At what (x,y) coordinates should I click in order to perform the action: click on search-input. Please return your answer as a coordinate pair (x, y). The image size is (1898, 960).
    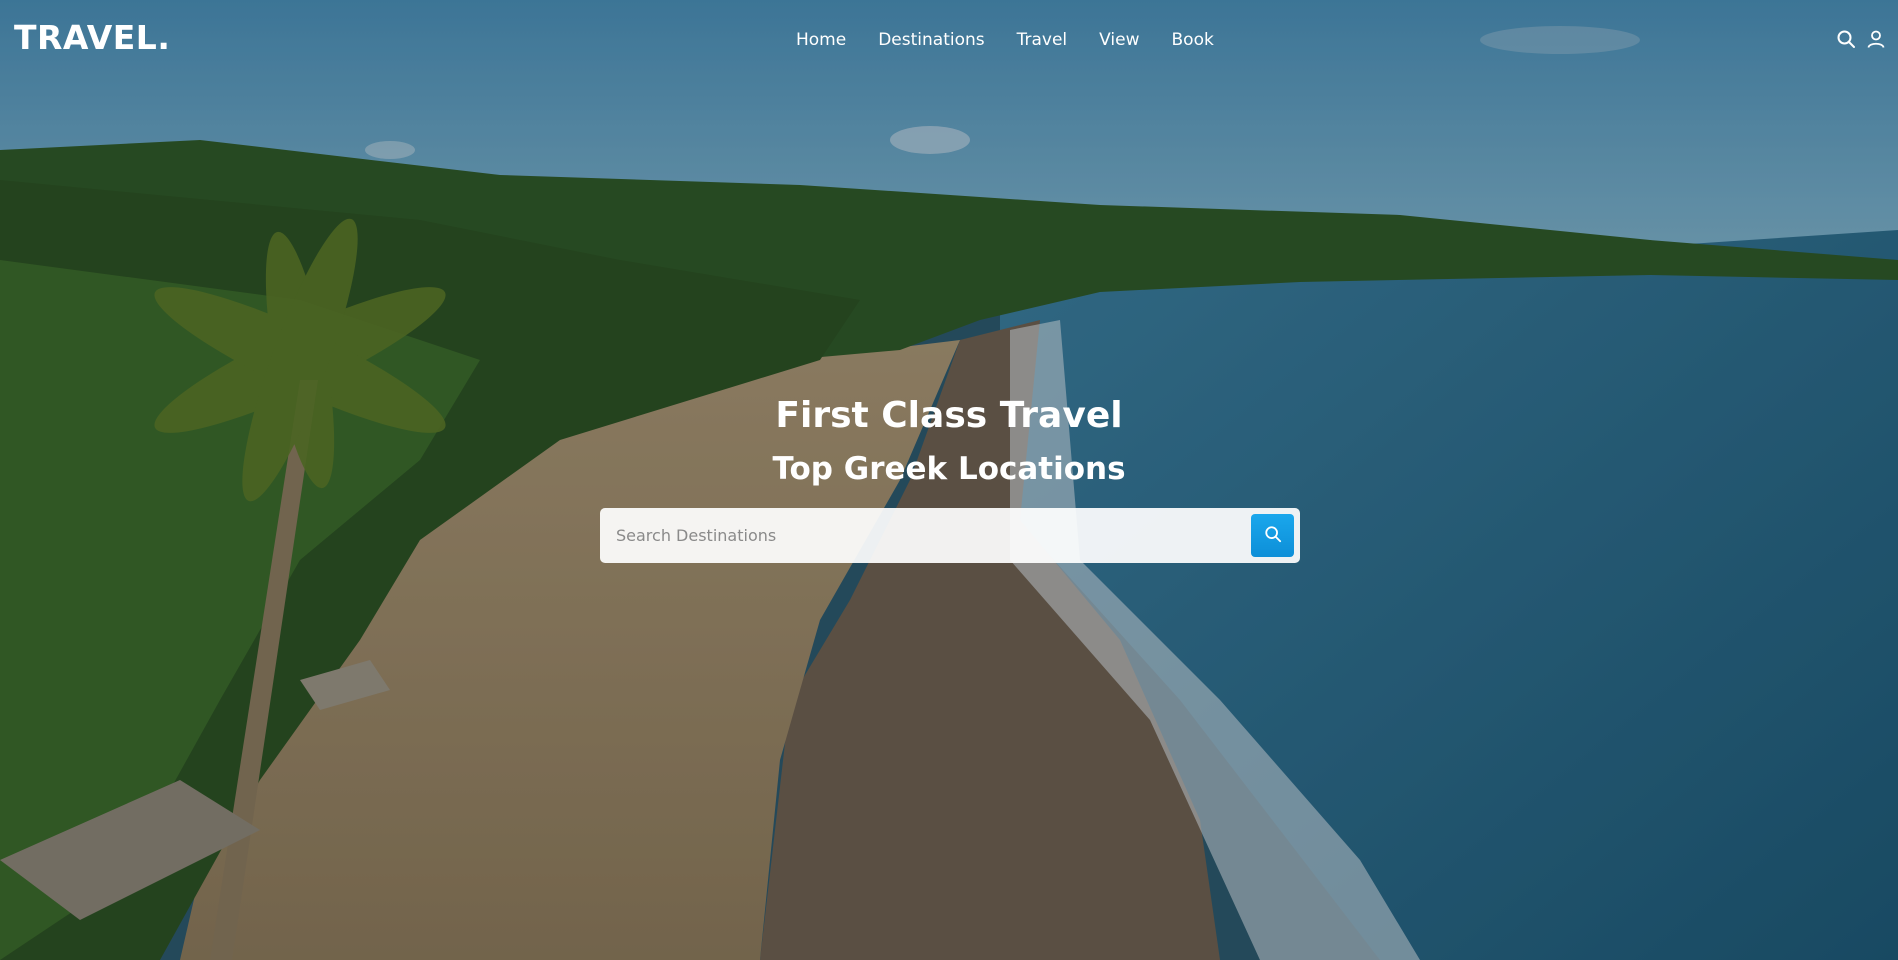
    Looking at the image, I should click on (921, 535).